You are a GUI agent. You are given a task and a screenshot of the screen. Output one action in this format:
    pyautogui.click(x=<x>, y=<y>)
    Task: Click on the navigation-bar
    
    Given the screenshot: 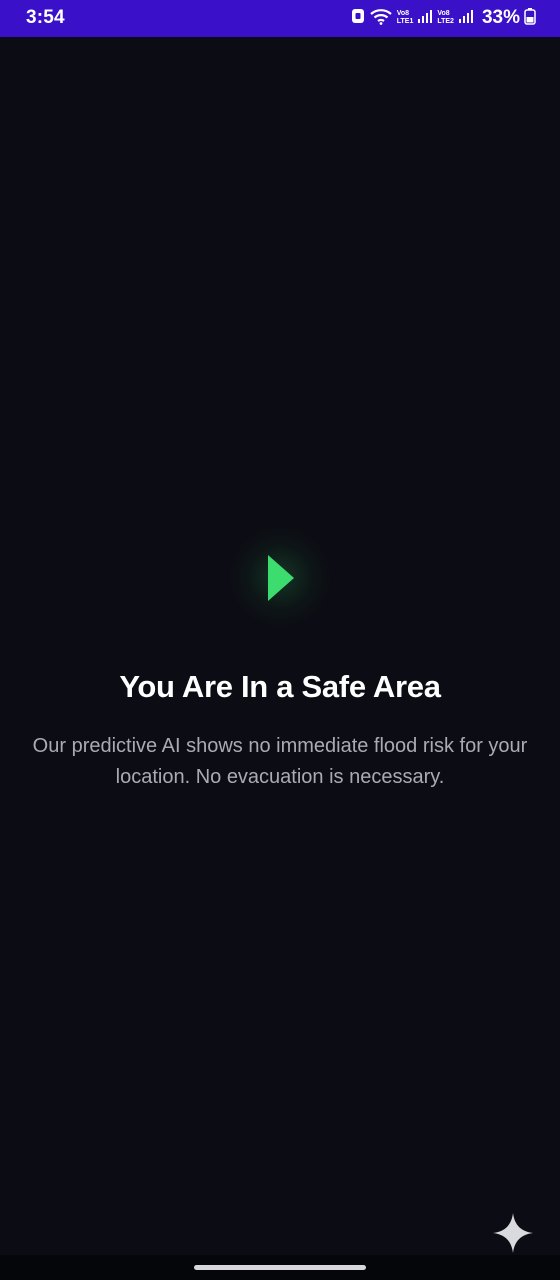 What is the action you would take?
    pyautogui.click(x=280, y=1267)
    